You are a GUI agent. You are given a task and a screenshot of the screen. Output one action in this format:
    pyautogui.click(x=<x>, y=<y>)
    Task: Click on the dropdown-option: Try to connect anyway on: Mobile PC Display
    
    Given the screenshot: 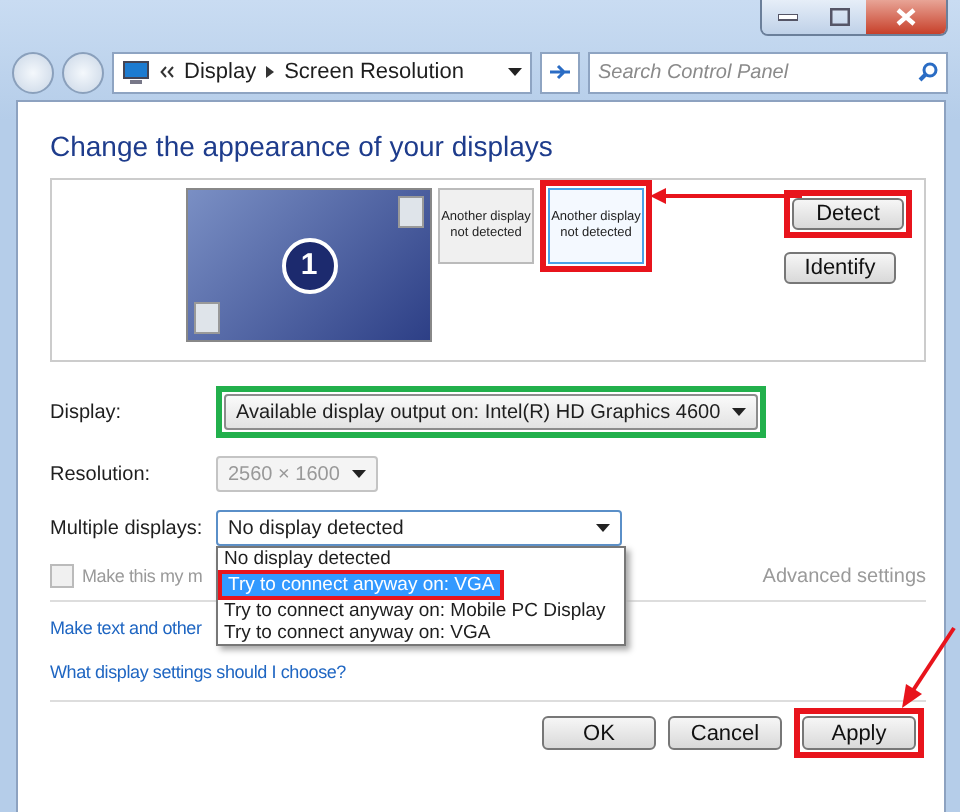 What is the action you would take?
    pyautogui.click(x=421, y=611)
    